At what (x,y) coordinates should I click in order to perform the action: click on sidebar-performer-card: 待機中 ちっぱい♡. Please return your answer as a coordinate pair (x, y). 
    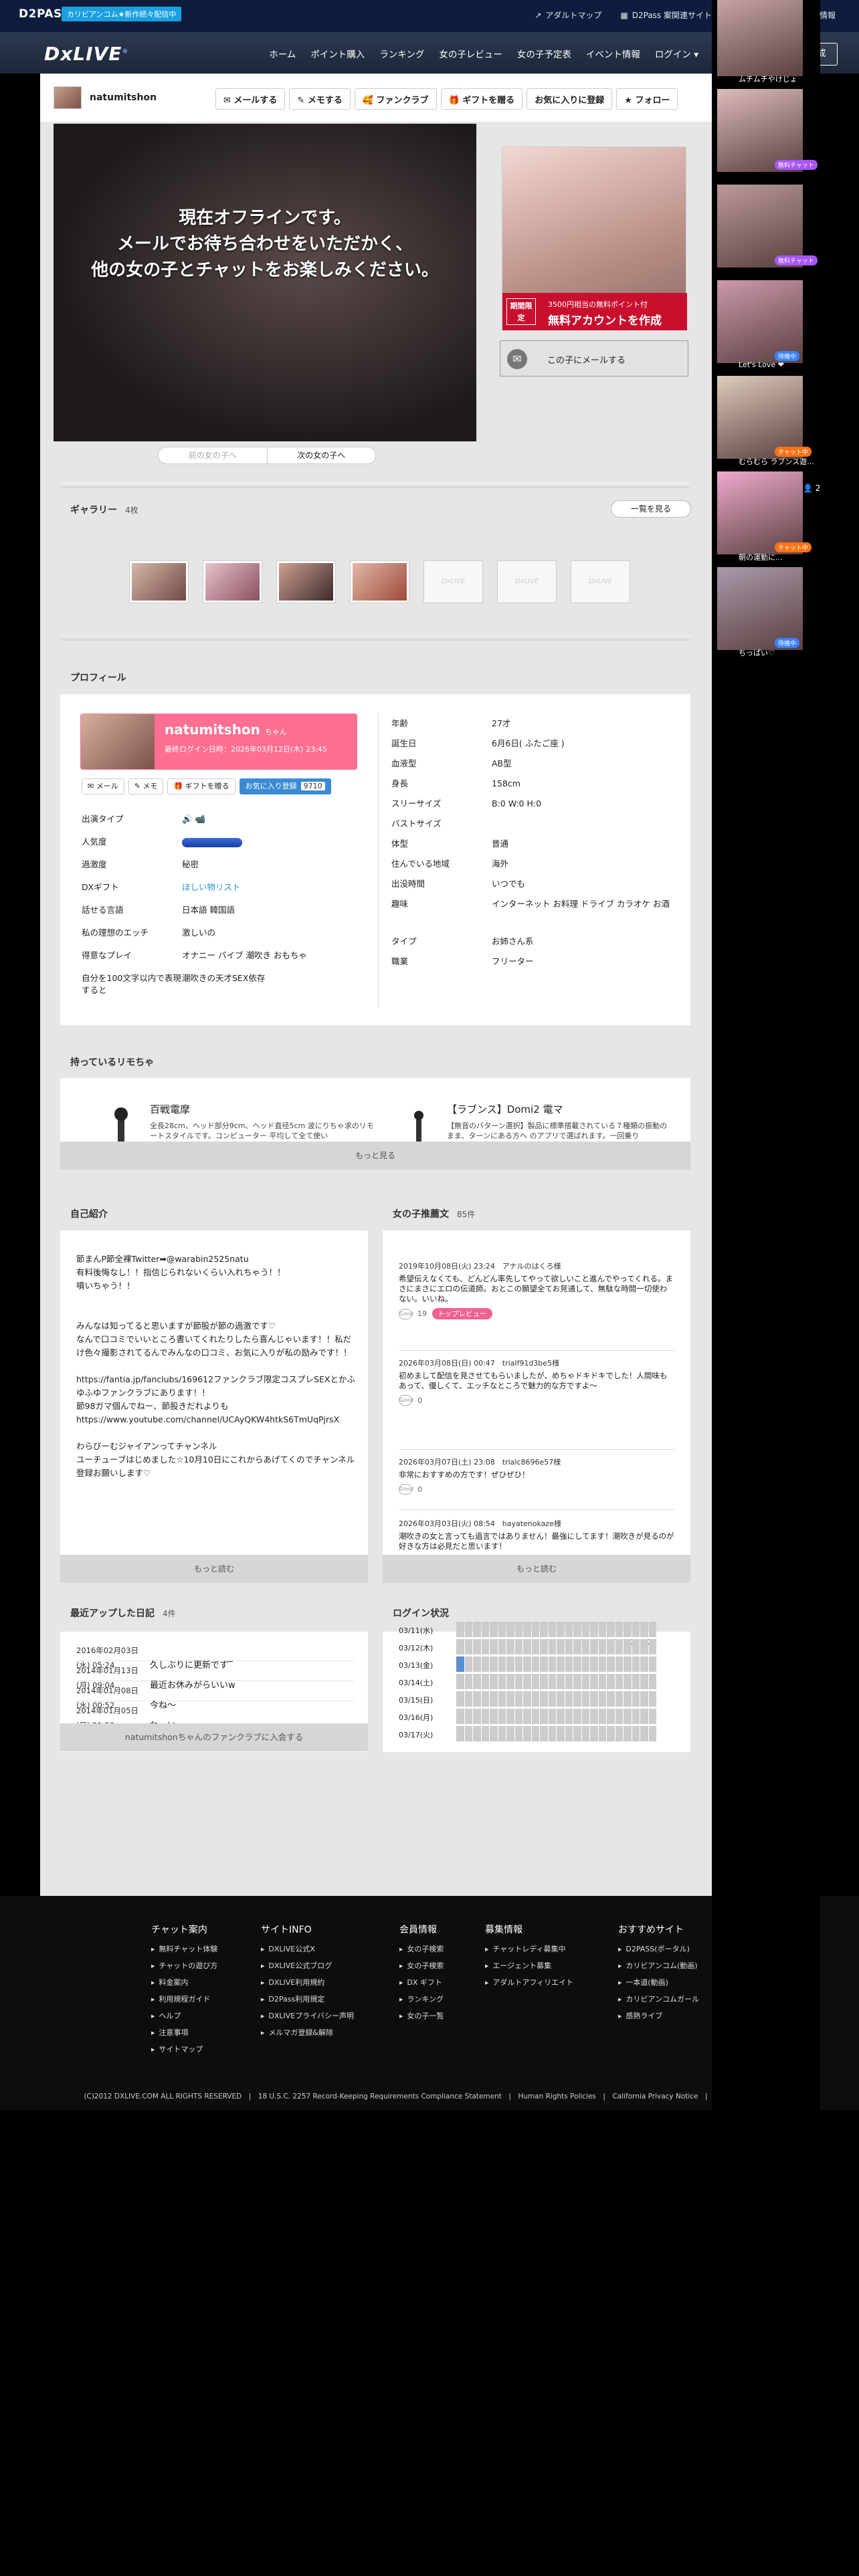
    Looking at the image, I should click on (769, 612).